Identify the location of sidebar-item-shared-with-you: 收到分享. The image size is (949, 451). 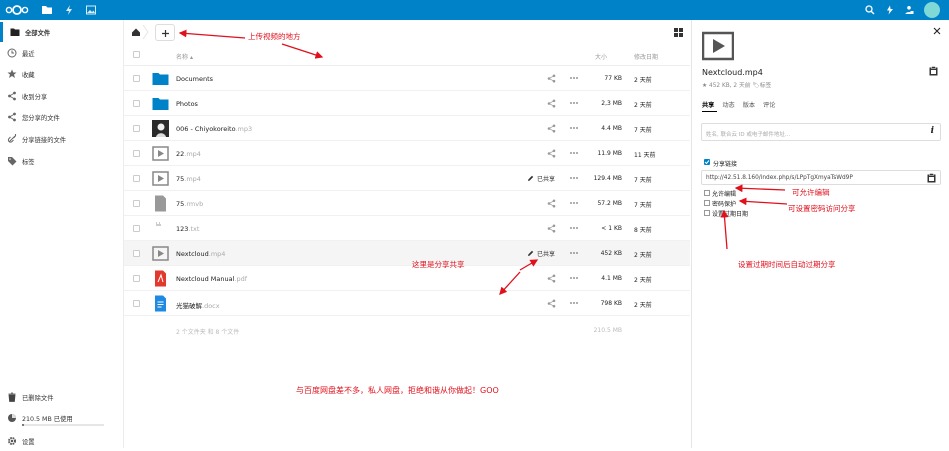
(62, 96).